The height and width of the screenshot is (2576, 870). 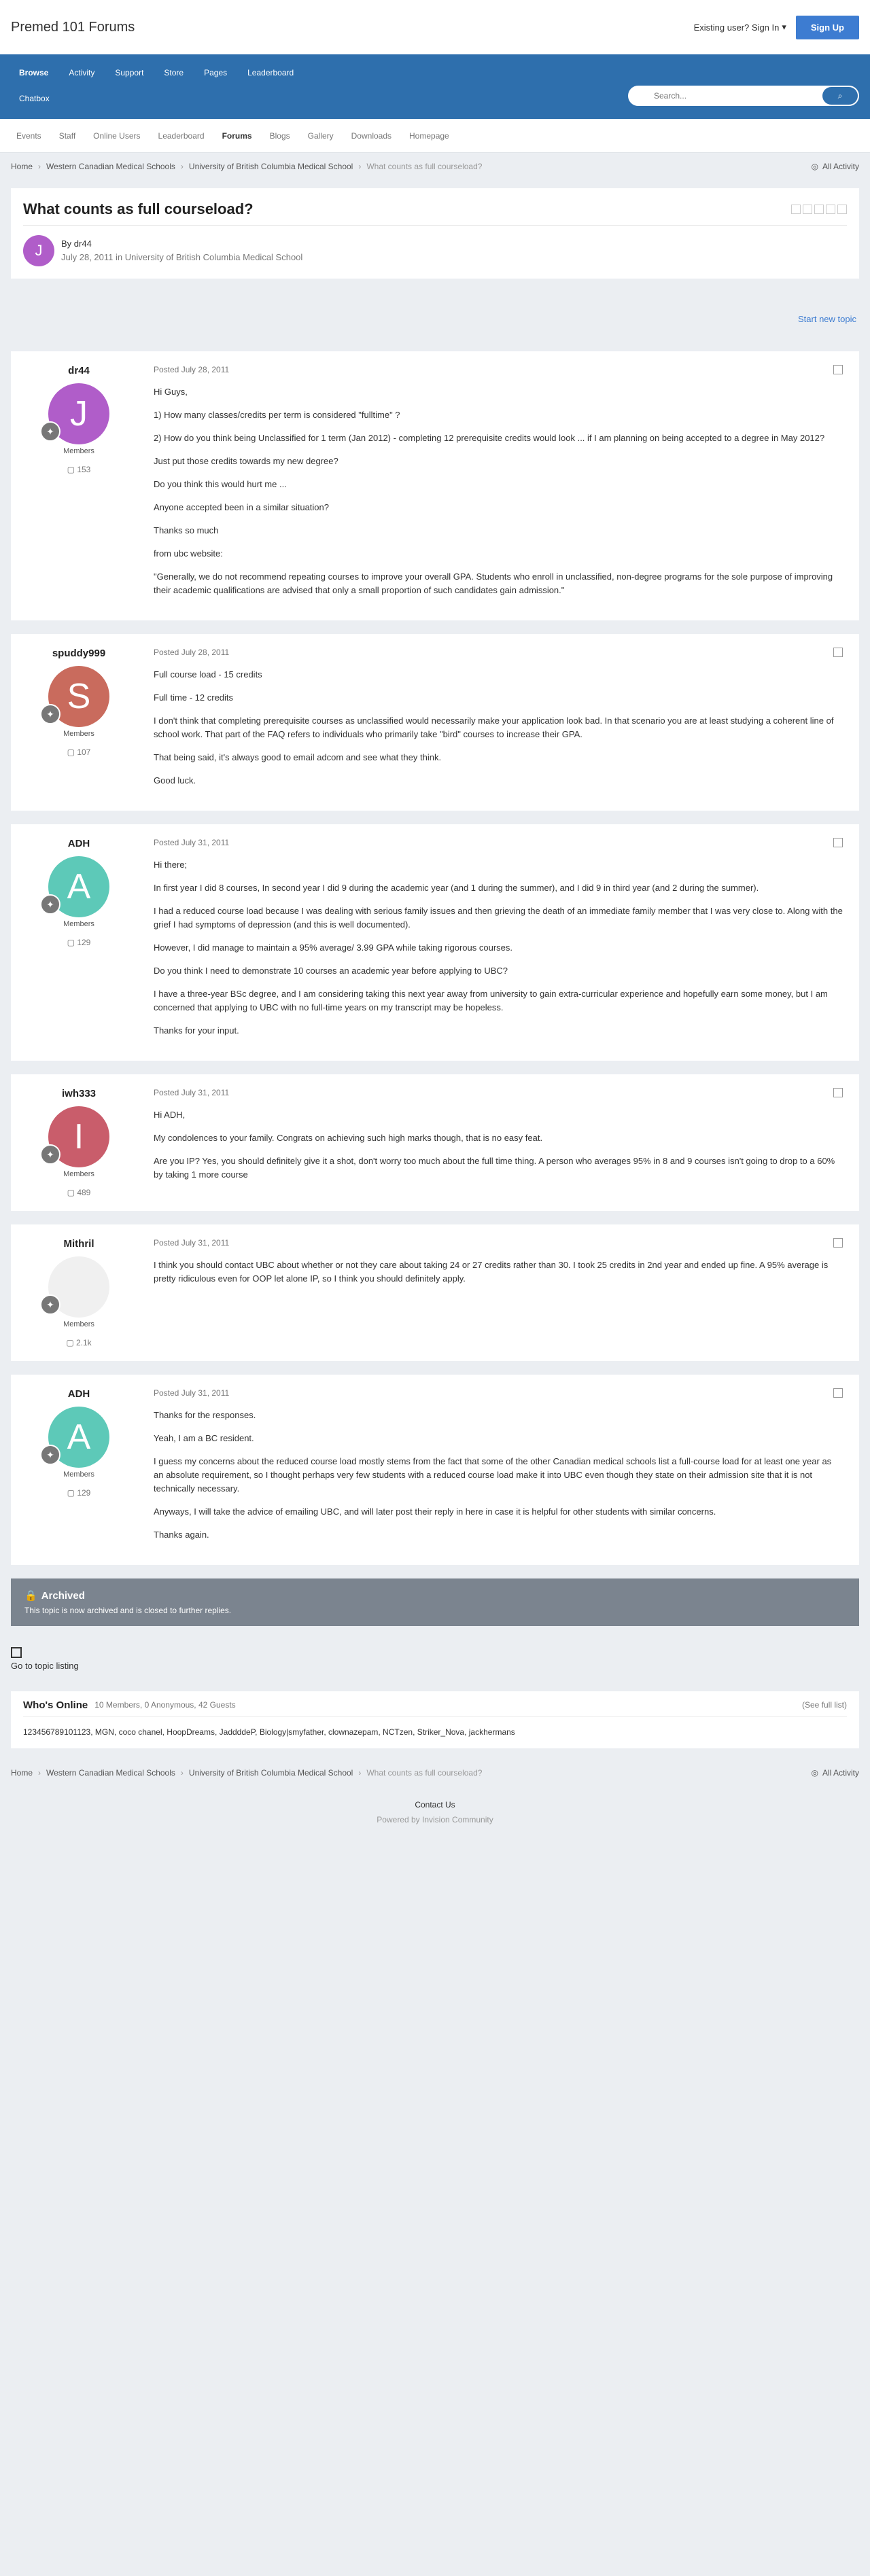 I want to click on online-user-link: NCTzen, so click(x=398, y=1732).